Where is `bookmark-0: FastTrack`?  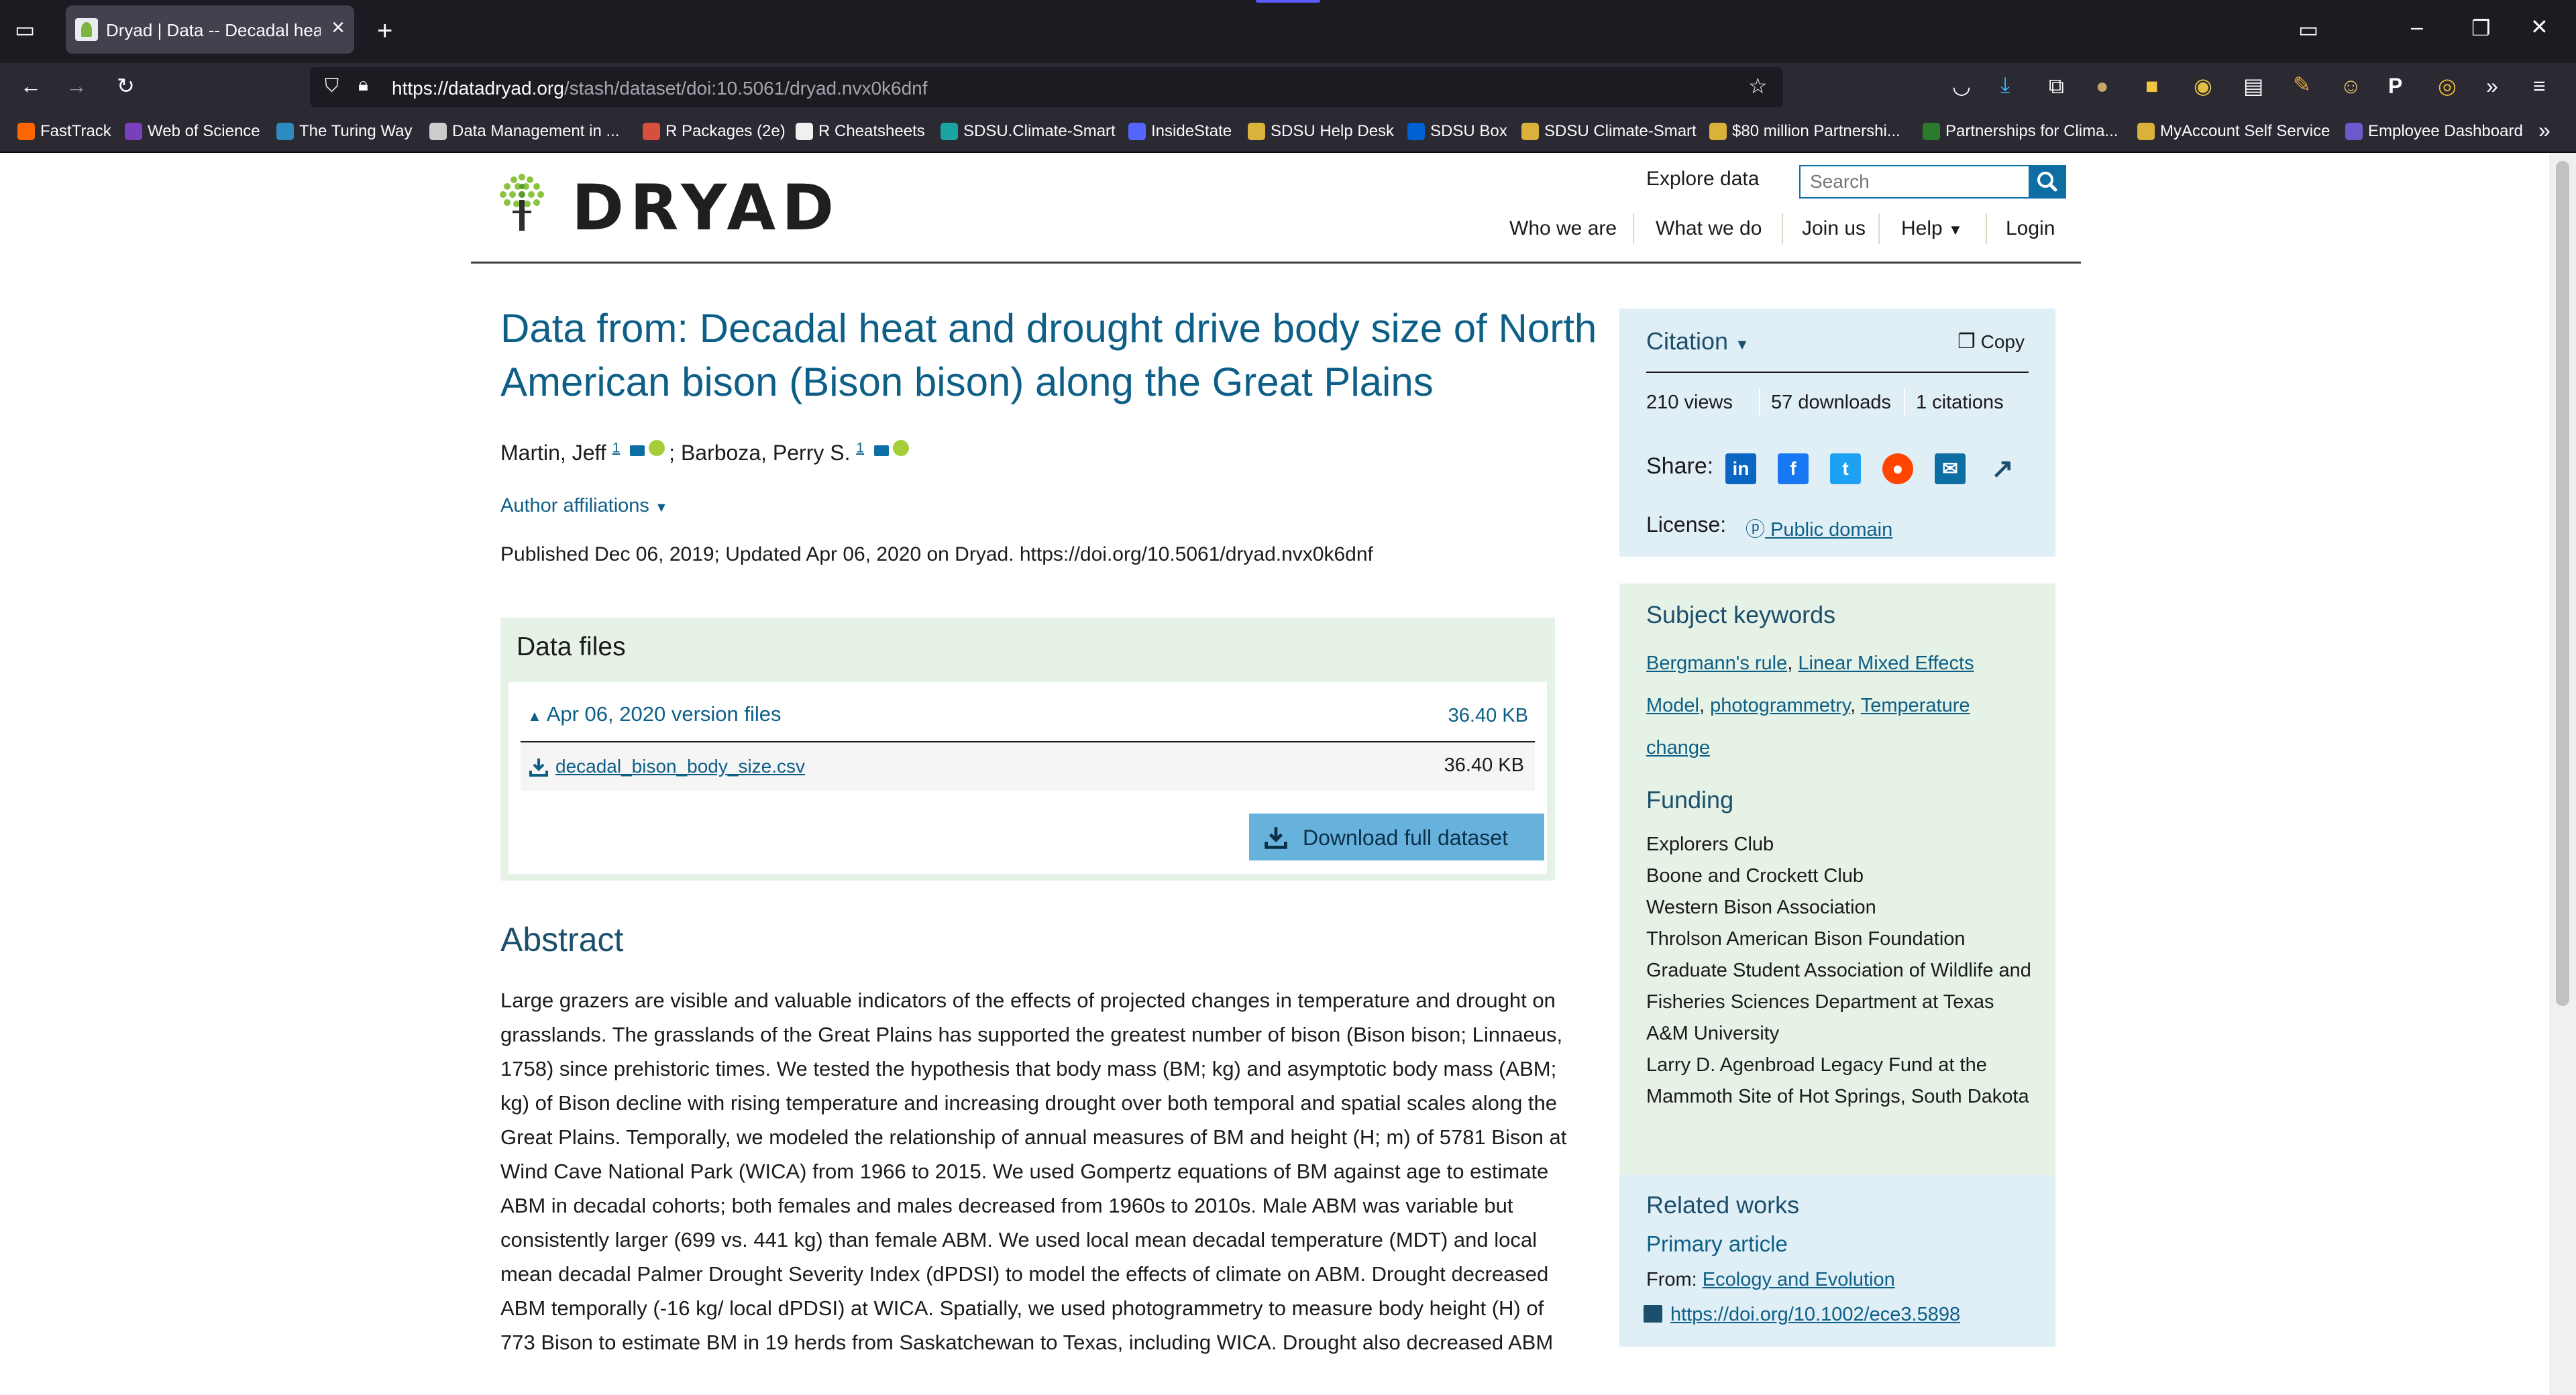 bookmark-0: FastTrack is located at coordinates (64, 131).